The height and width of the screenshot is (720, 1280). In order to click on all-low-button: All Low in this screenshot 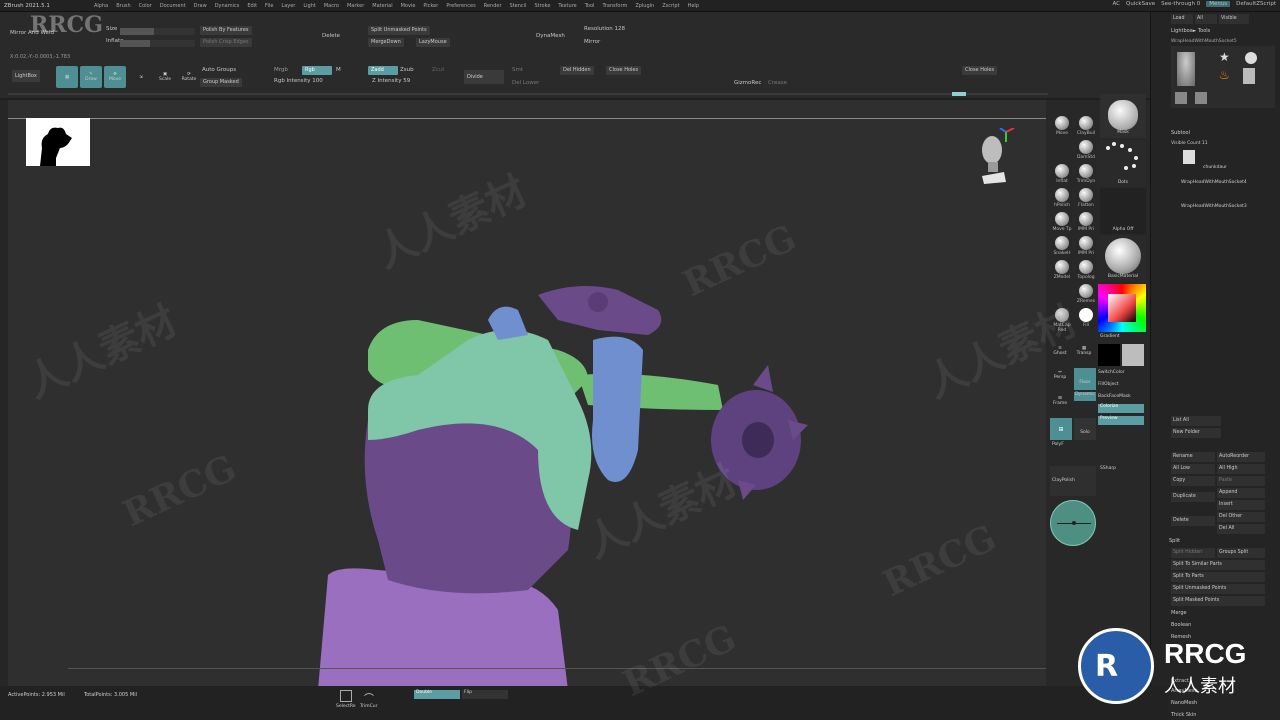, I will do `click(1193, 469)`.